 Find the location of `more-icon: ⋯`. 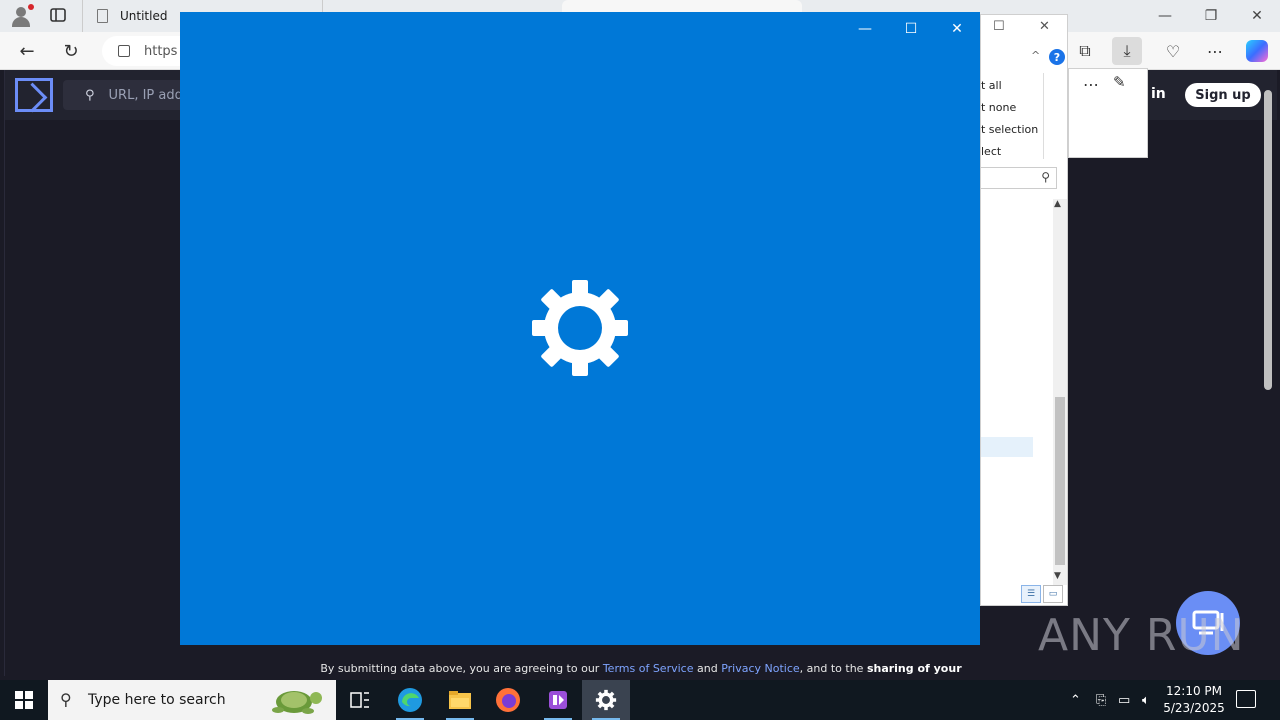

more-icon: ⋯ is located at coordinates (1091, 84).